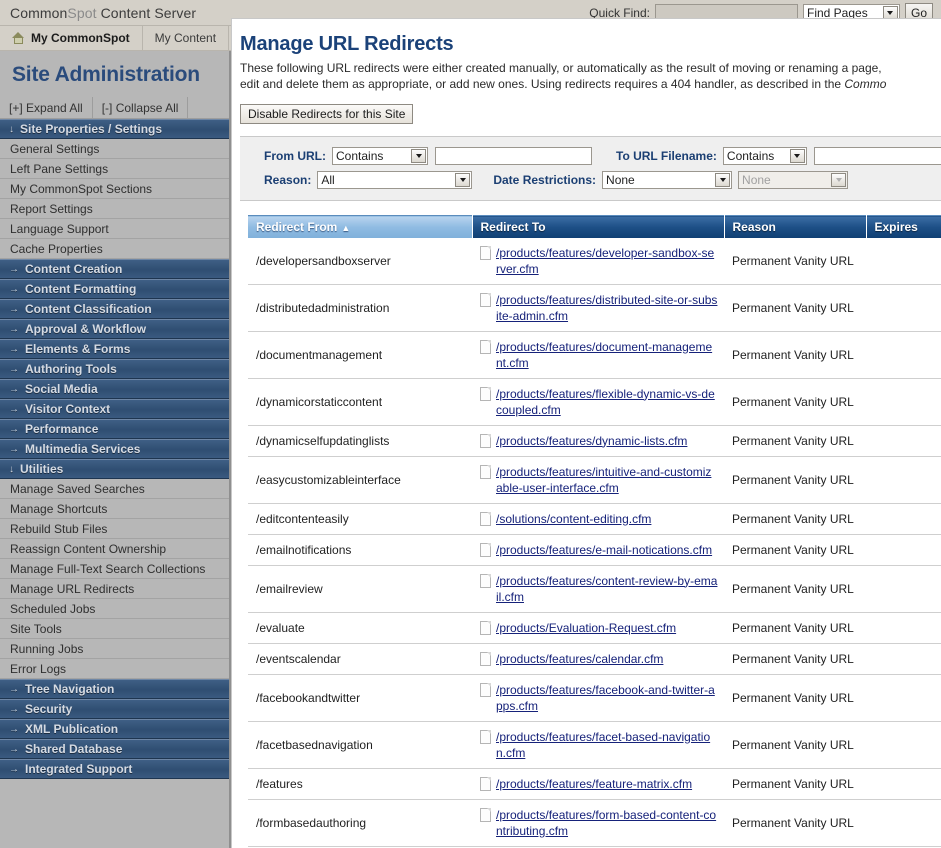 This screenshot has height=848, width=941. What do you see at coordinates (360, 519) in the screenshot?
I see `cell-redirect-from: /editcontenteasily` at bounding box center [360, 519].